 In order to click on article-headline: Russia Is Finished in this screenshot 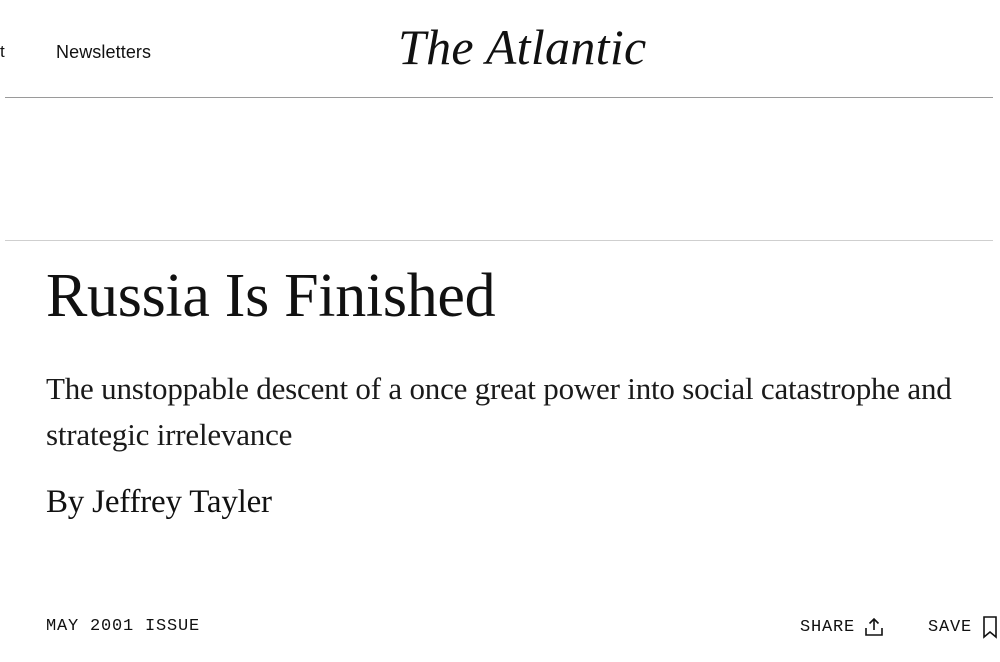, I will do `click(271, 296)`.